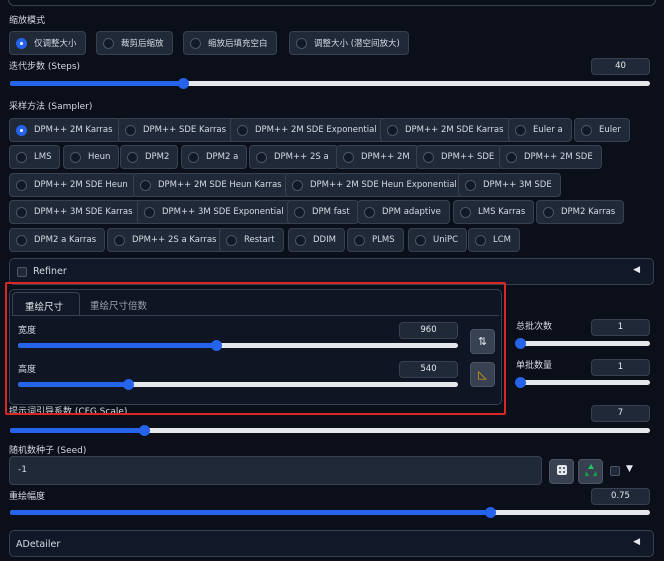 This screenshot has height=561, width=664. I want to click on denoise-slider-fill, so click(250, 512).